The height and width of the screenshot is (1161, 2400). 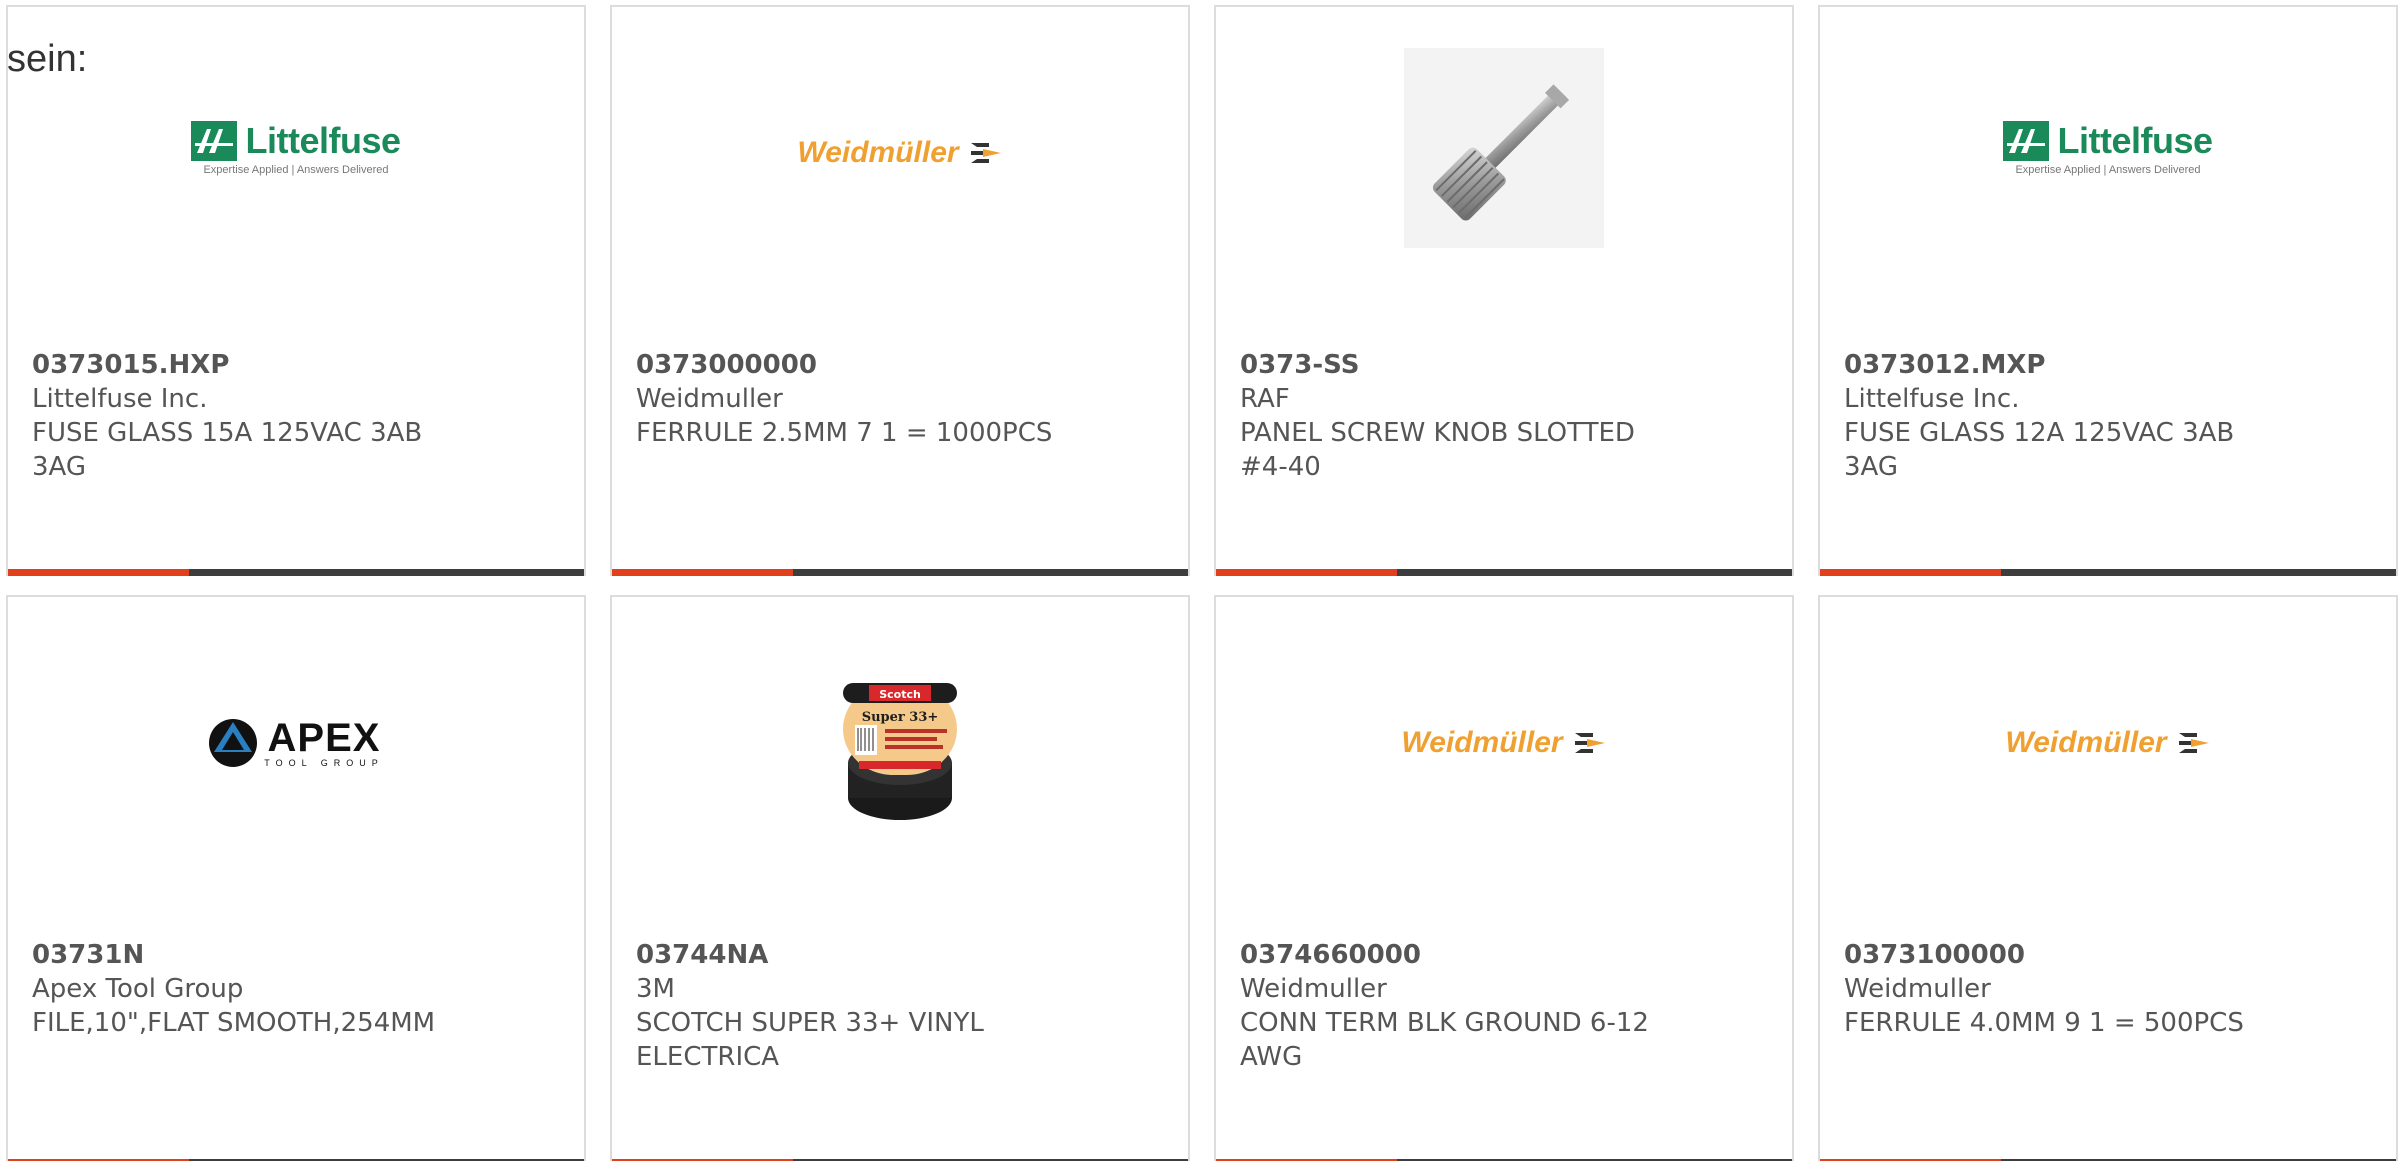 What do you see at coordinates (2039, 450) in the screenshot?
I see `description: FUSE GLASS 12A 125VAC 3AB 3AG` at bounding box center [2039, 450].